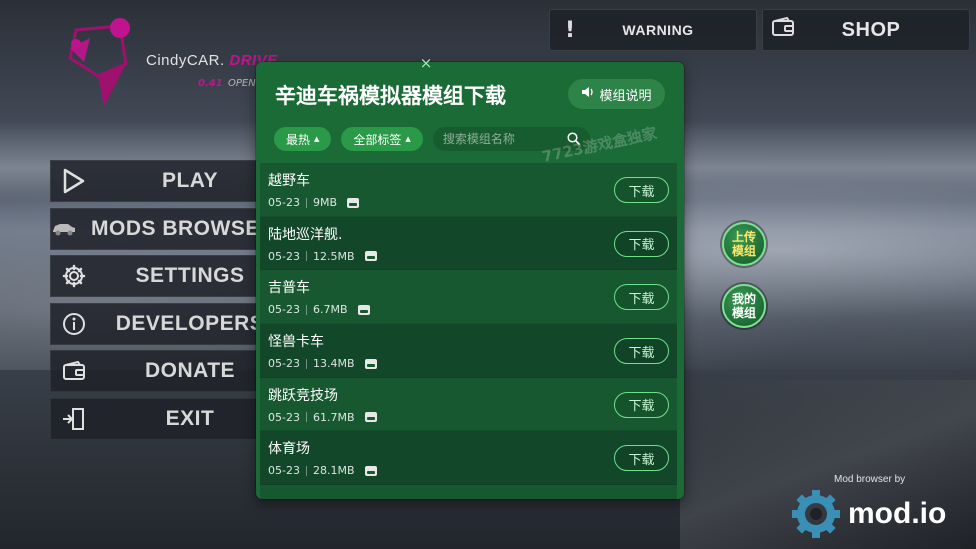 Image resolution: width=976 pixels, height=549 pixels. What do you see at coordinates (325, 202) in the screenshot?
I see `mod-size: 9MB` at bounding box center [325, 202].